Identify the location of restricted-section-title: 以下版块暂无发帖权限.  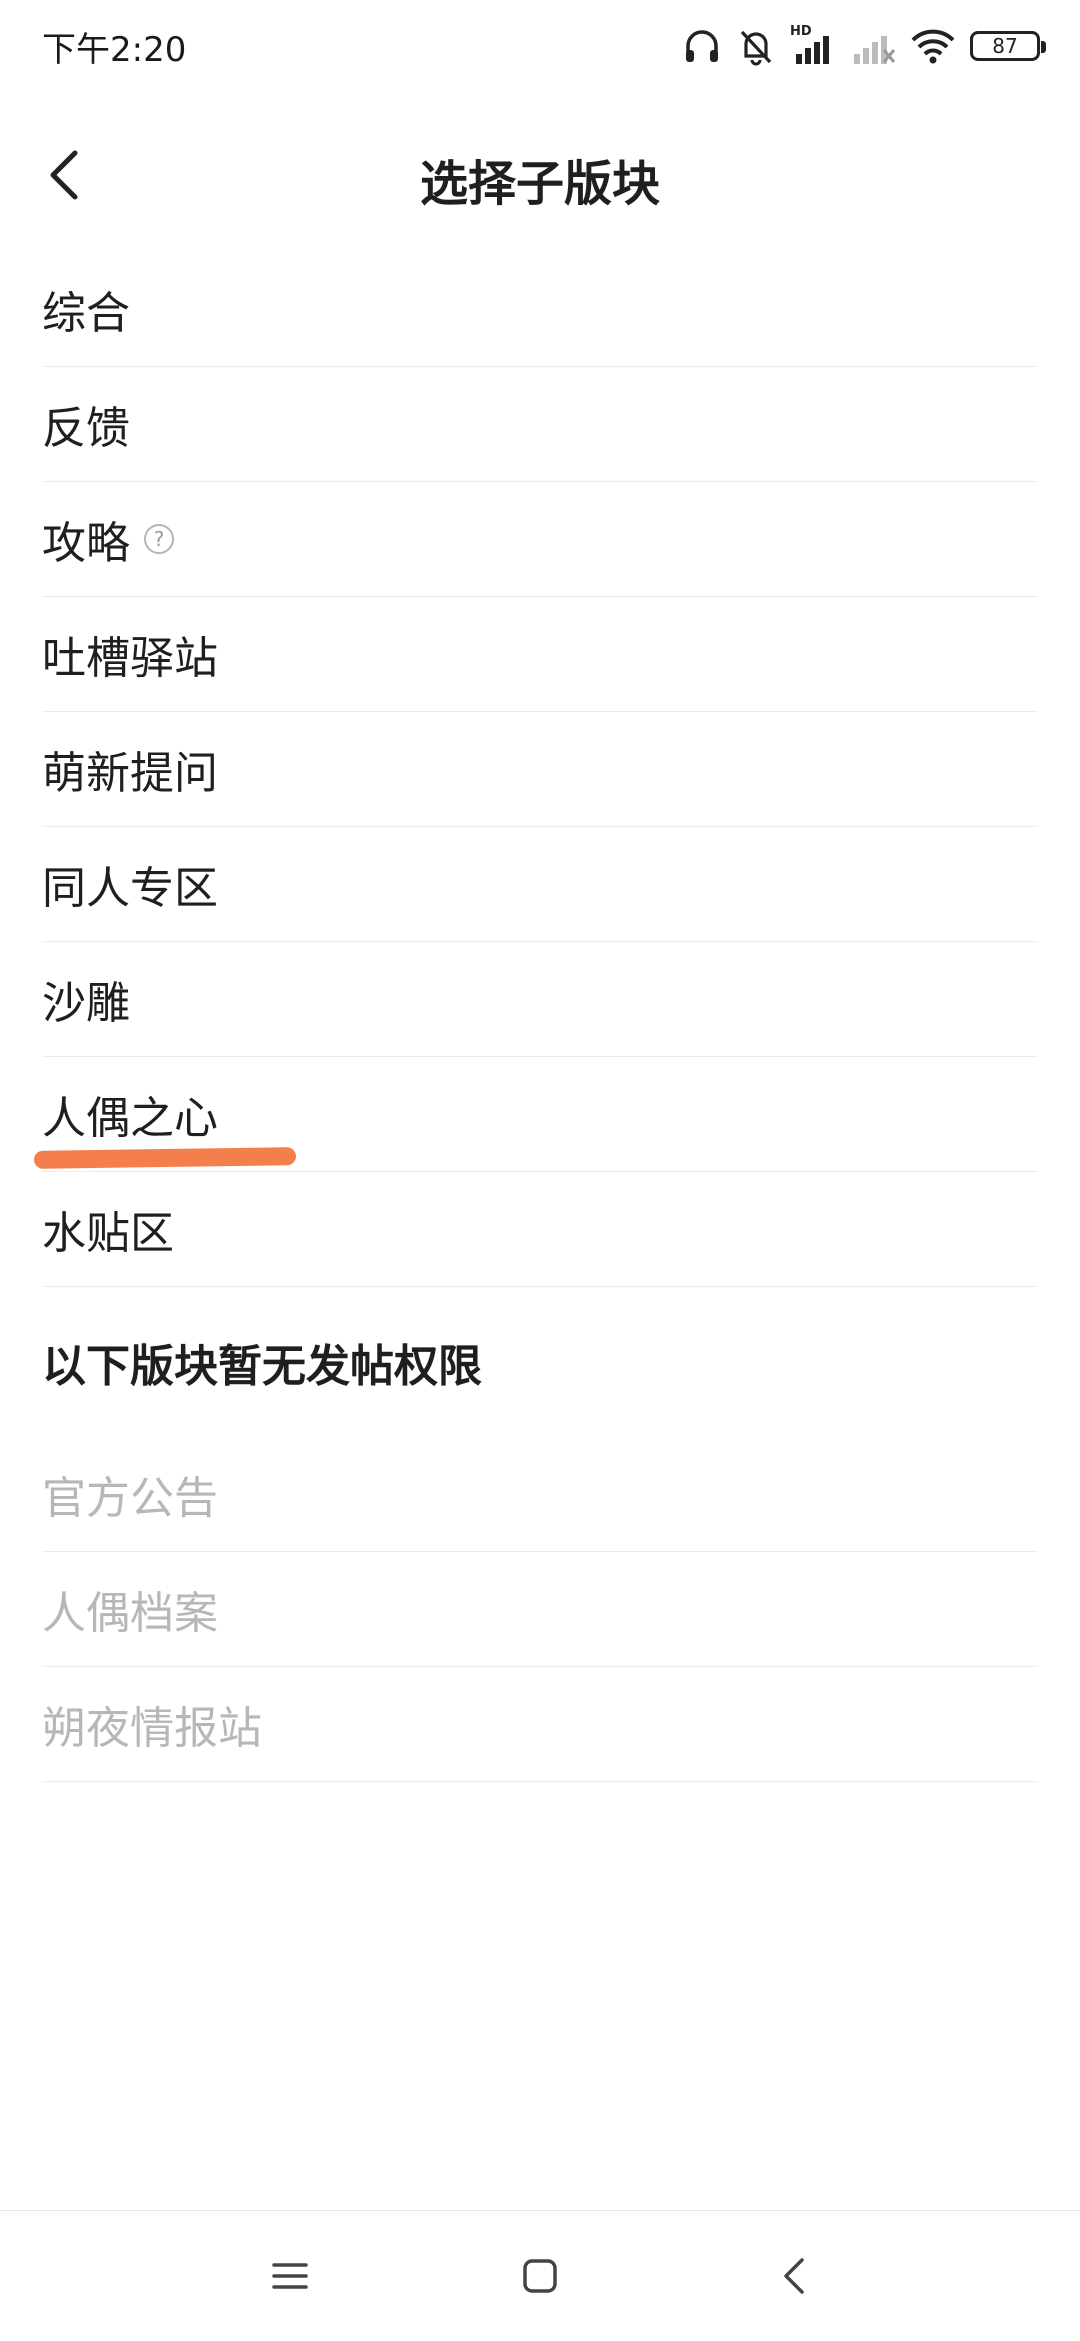
(262, 1366).